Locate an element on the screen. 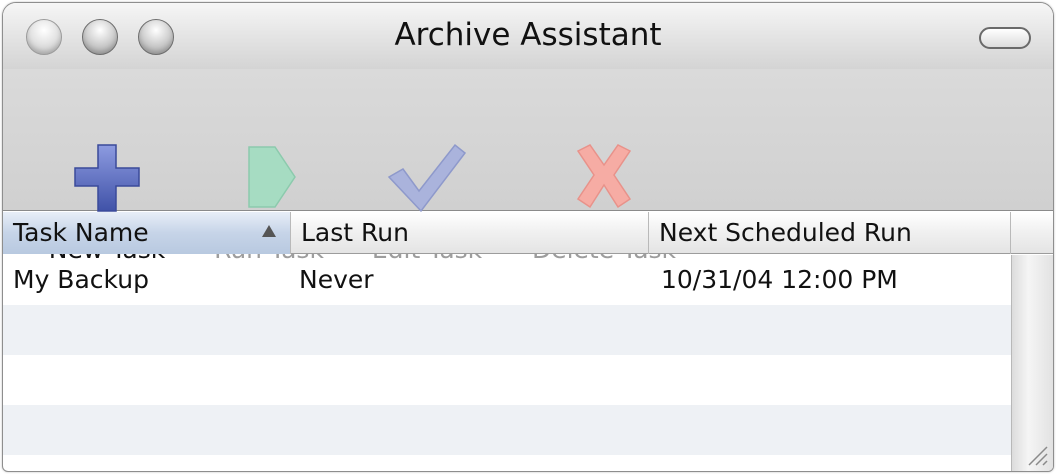 The width and height of the screenshot is (1056, 474). window-title: Archive Assistant is located at coordinates (528, 35).